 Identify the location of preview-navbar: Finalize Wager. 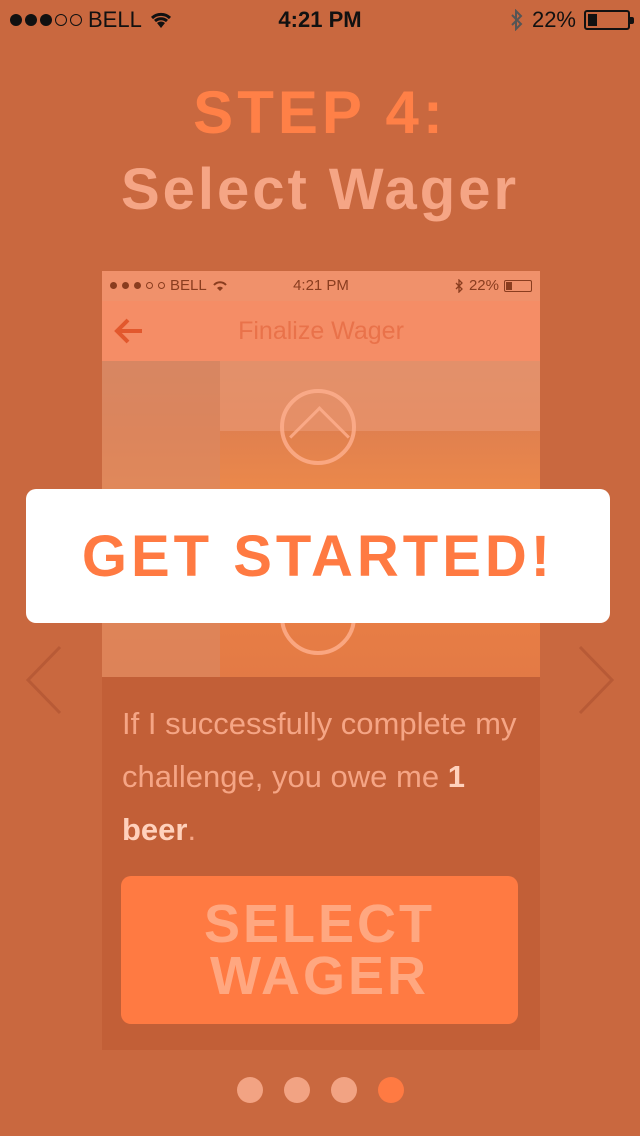
(321, 331).